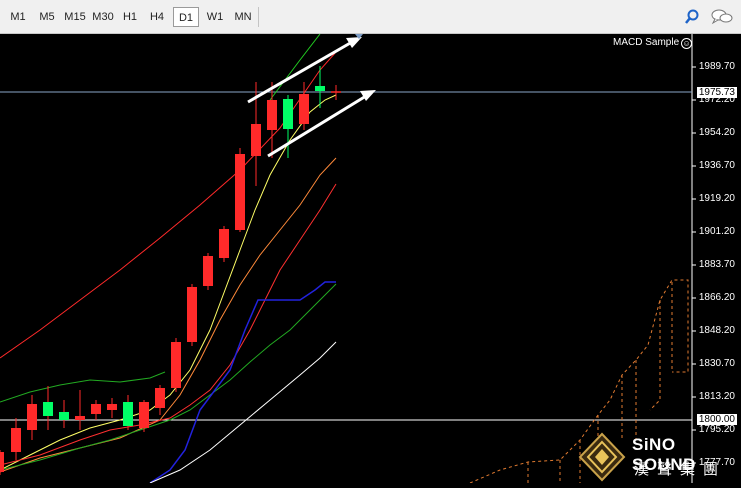  Describe the element at coordinates (243, 17) in the screenshot. I see `timeframe-mn: MN` at that location.